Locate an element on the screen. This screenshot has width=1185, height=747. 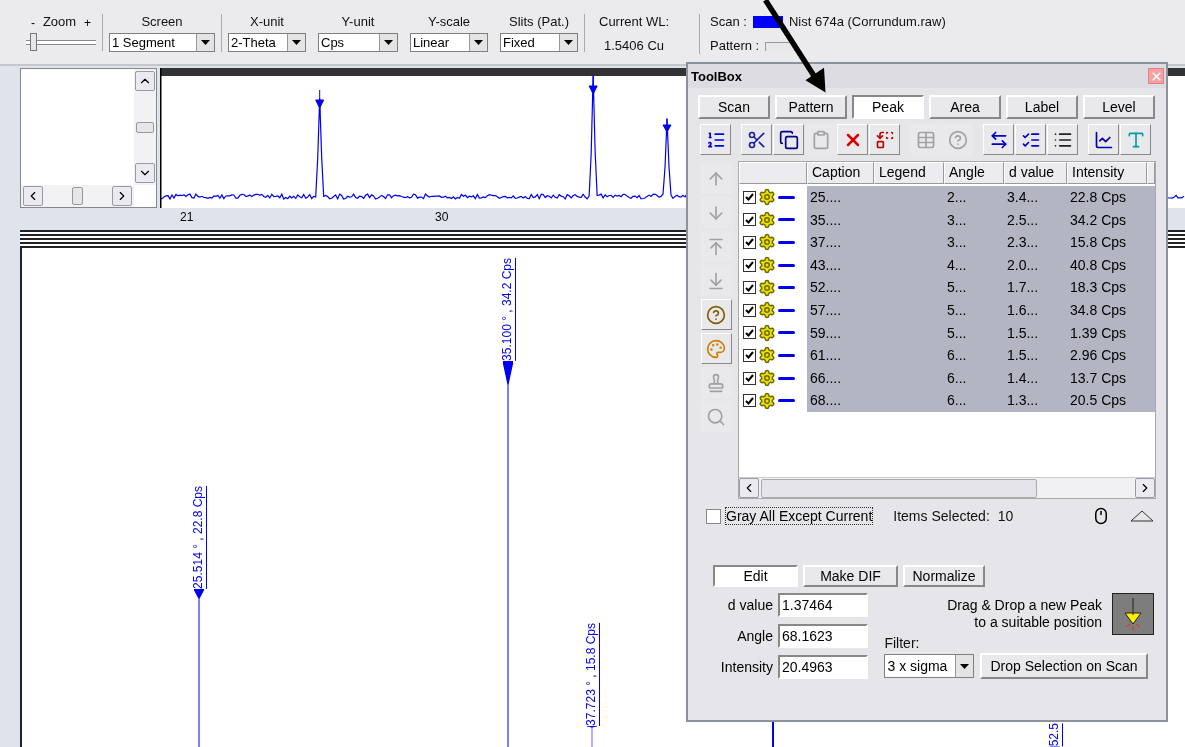
zoom-label: Zoom is located at coordinates (59, 22).